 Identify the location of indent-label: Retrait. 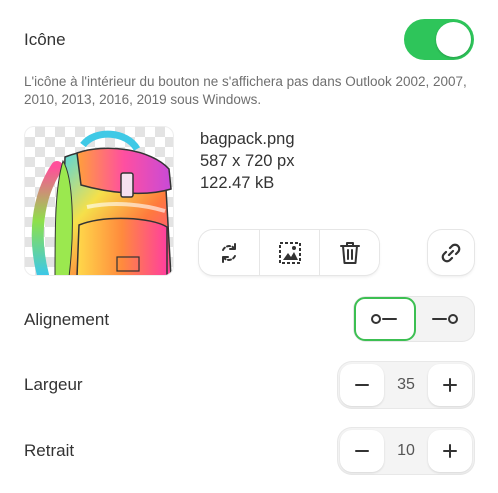
(49, 450).